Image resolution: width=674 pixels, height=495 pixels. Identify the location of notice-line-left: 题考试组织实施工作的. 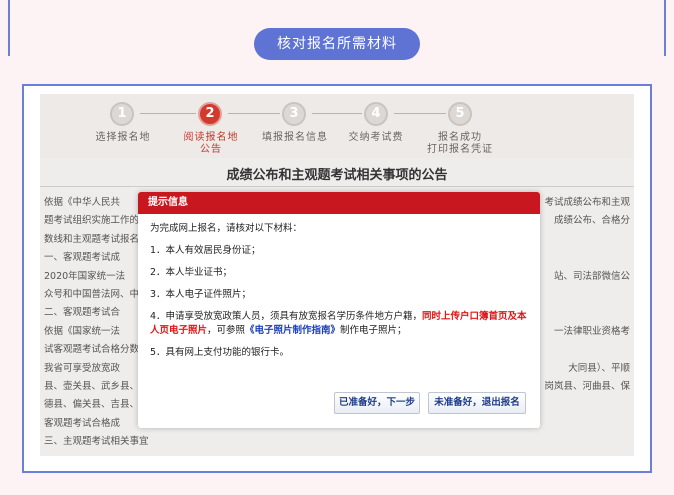
(92, 221).